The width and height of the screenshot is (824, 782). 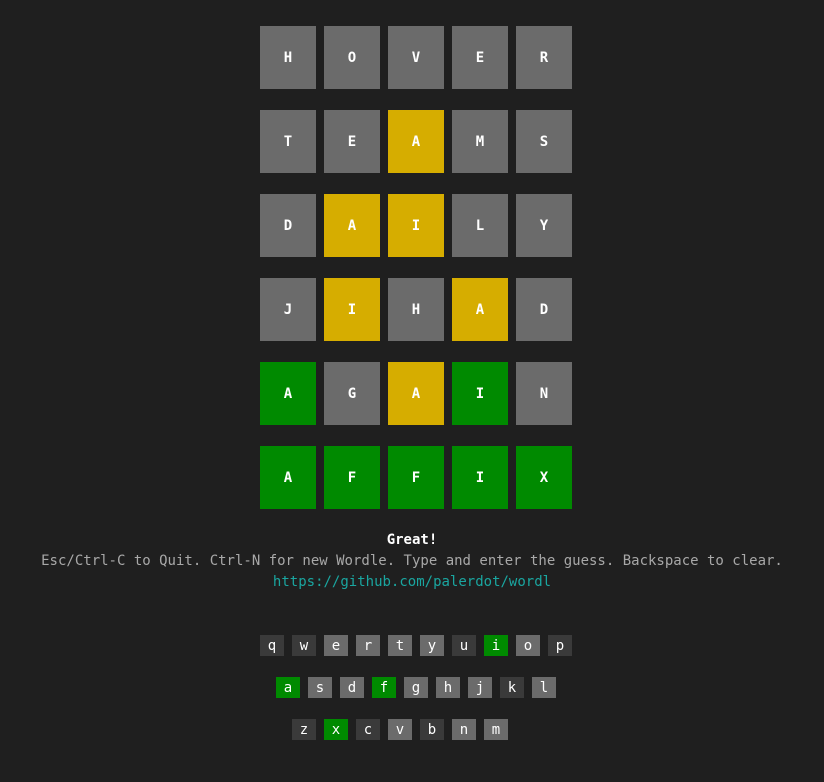 What do you see at coordinates (288, 309) in the screenshot?
I see `tile-r4-c1: J` at bounding box center [288, 309].